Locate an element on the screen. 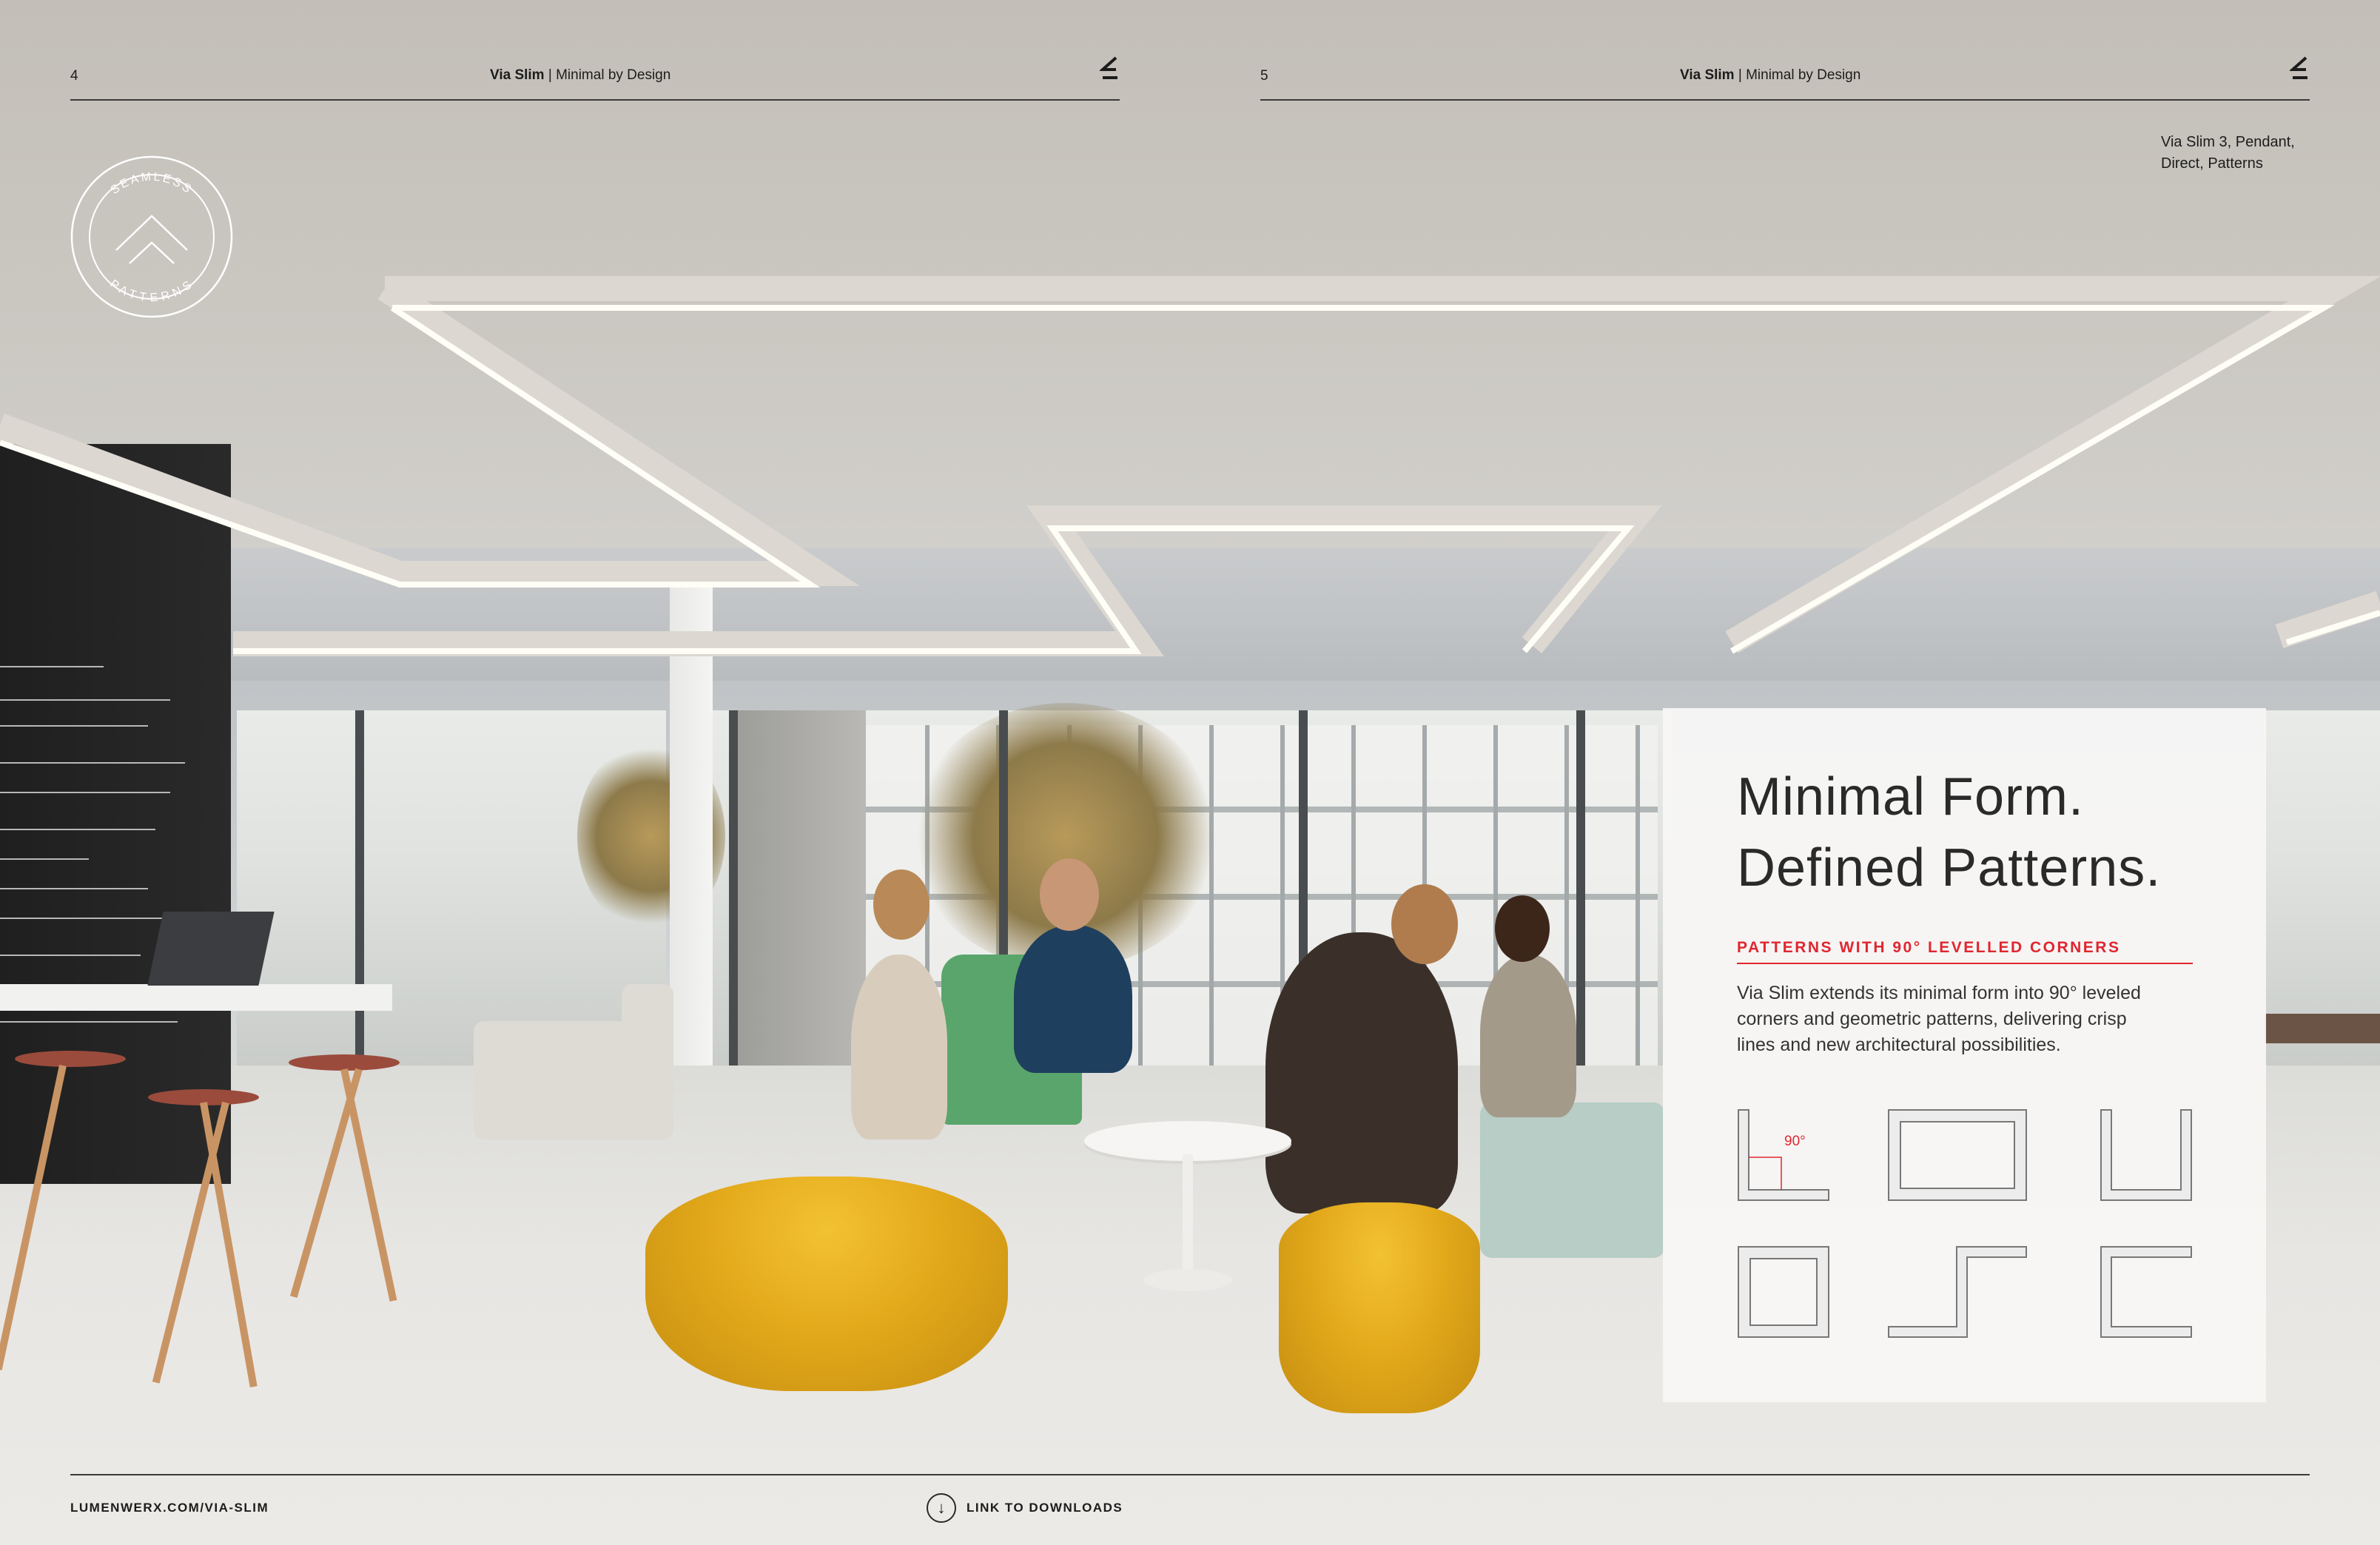 The width and height of the screenshot is (2380, 1545). z-step-pattern-icon is located at coordinates (1958, 1292).